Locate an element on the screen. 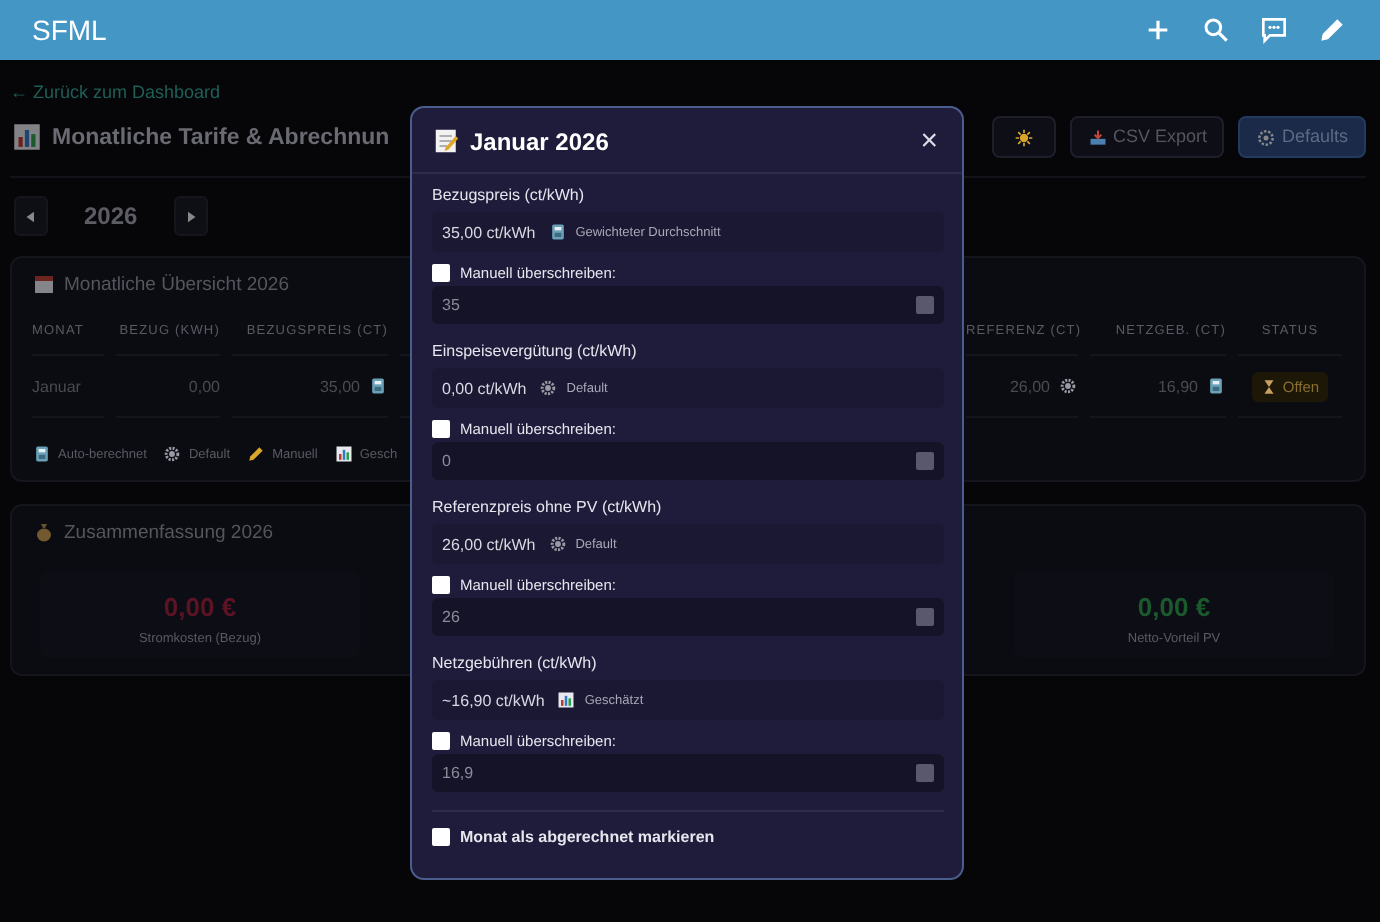 The width and height of the screenshot is (1380, 922). sun-icon is located at coordinates (1023, 137).